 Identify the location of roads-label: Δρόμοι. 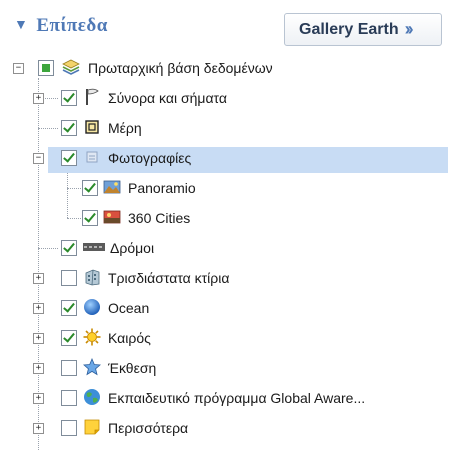
(132, 248).